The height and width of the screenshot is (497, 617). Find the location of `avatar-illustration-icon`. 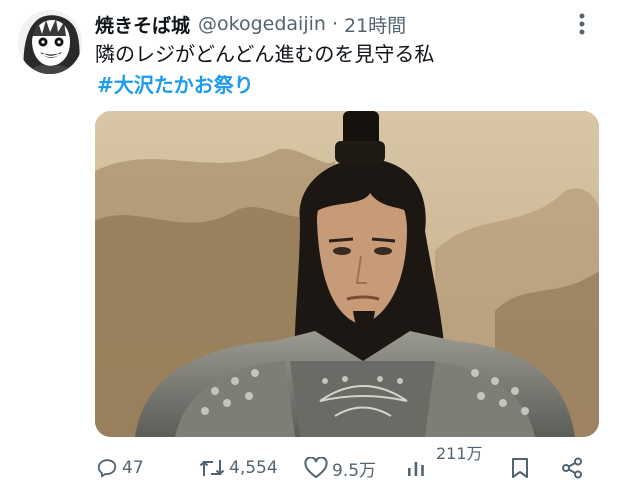

avatar-illustration-icon is located at coordinates (50, 42).